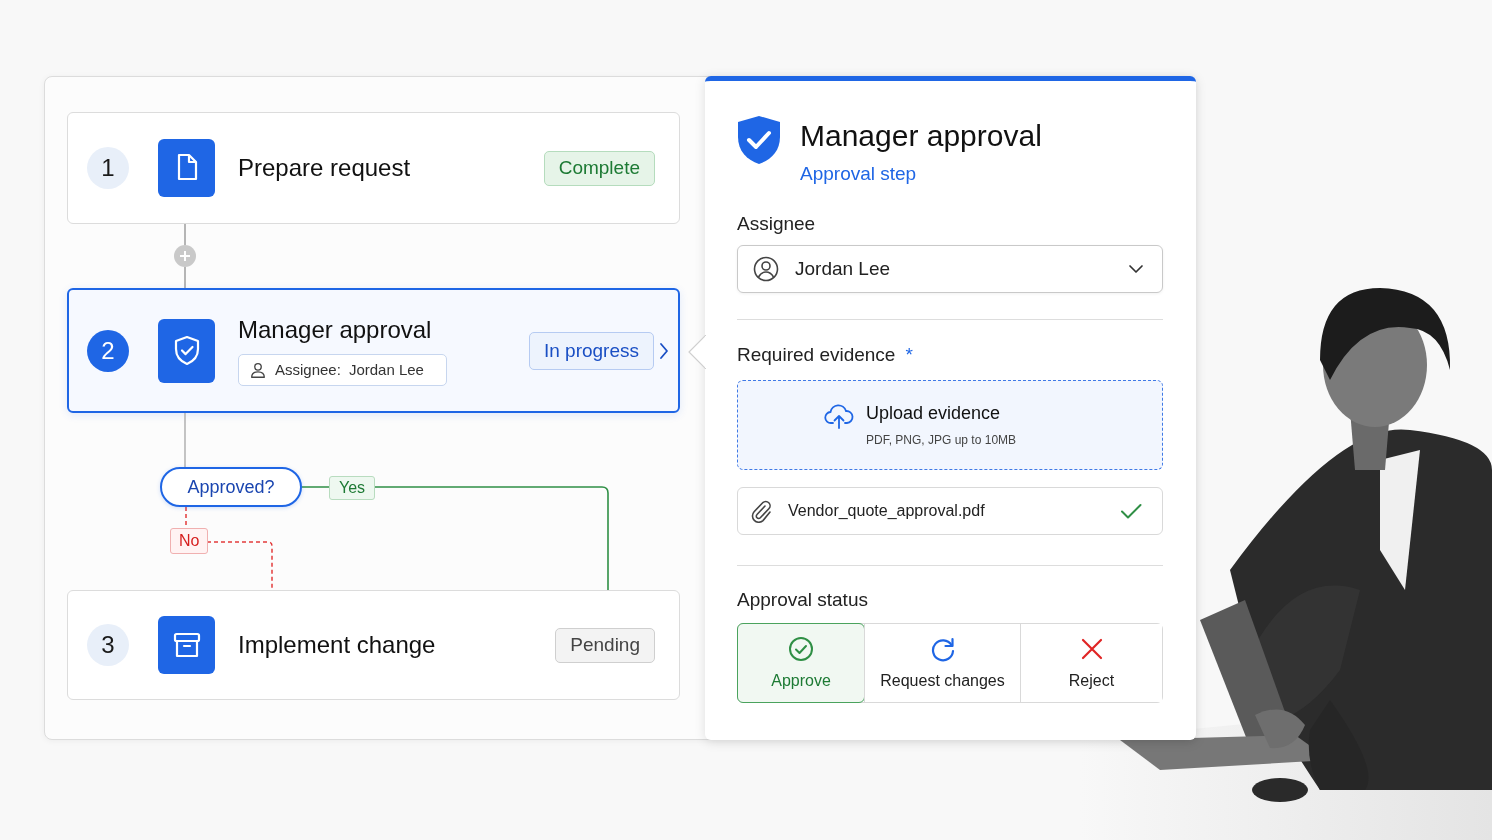  I want to click on person-icon, so click(258, 369).